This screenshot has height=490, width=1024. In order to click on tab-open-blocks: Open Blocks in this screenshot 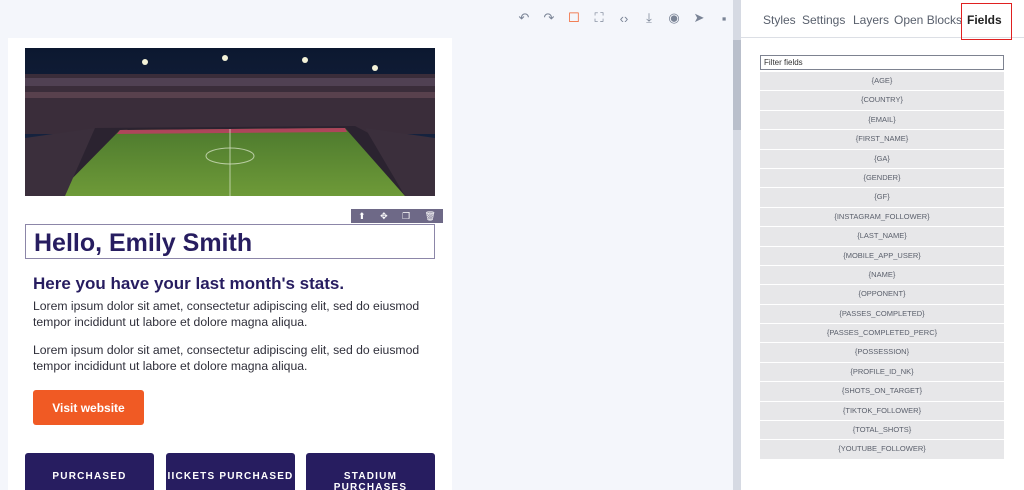, I will do `click(928, 20)`.